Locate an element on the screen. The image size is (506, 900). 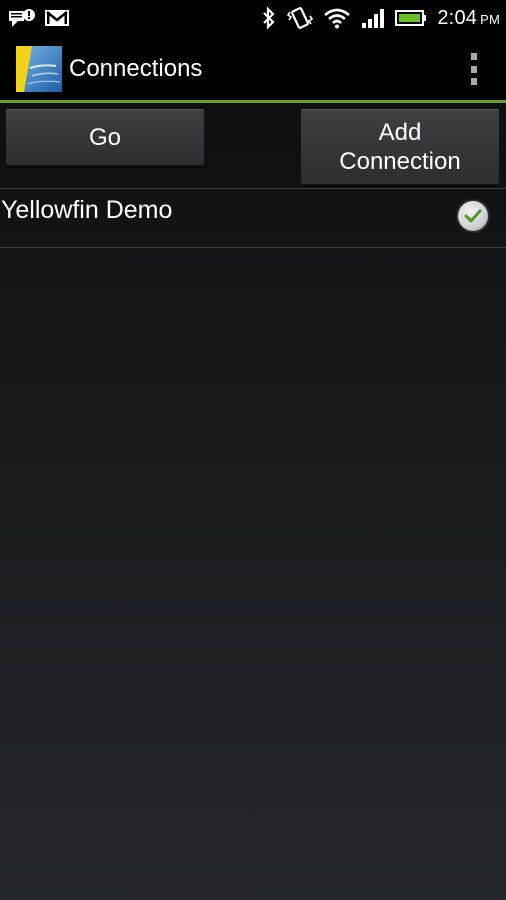
checkmark-icon is located at coordinates (473, 216).